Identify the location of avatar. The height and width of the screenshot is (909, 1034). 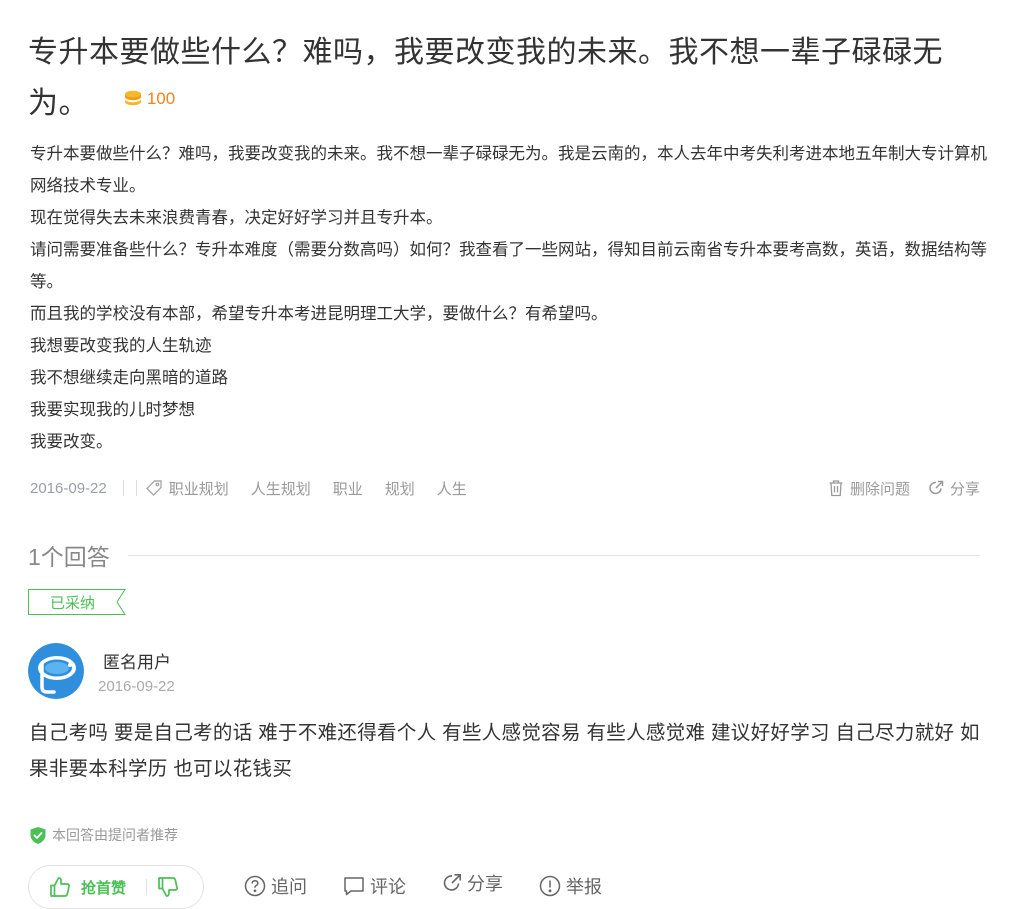
(56, 671).